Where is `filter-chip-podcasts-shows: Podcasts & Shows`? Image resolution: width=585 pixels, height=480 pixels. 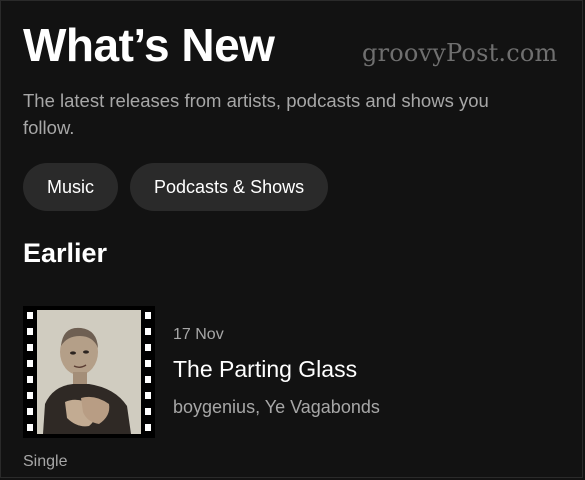
filter-chip-podcasts-shows: Podcasts & Shows is located at coordinates (229, 187).